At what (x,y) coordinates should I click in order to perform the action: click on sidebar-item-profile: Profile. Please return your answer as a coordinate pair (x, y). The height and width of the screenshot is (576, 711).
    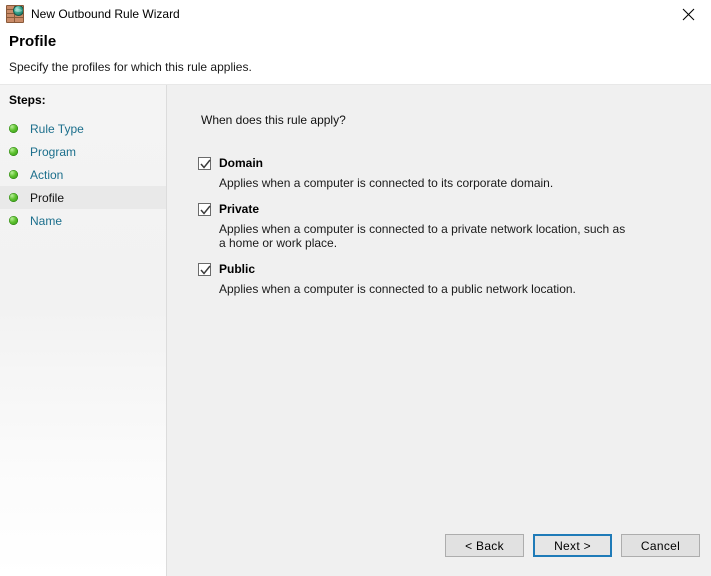
    Looking at the image, I should click on (83, 197).